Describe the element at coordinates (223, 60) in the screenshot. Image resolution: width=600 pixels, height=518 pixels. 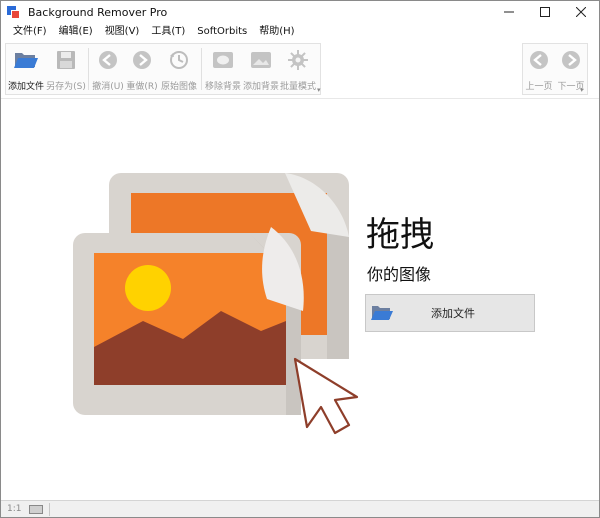
I see `remove-background-icon` at that location.